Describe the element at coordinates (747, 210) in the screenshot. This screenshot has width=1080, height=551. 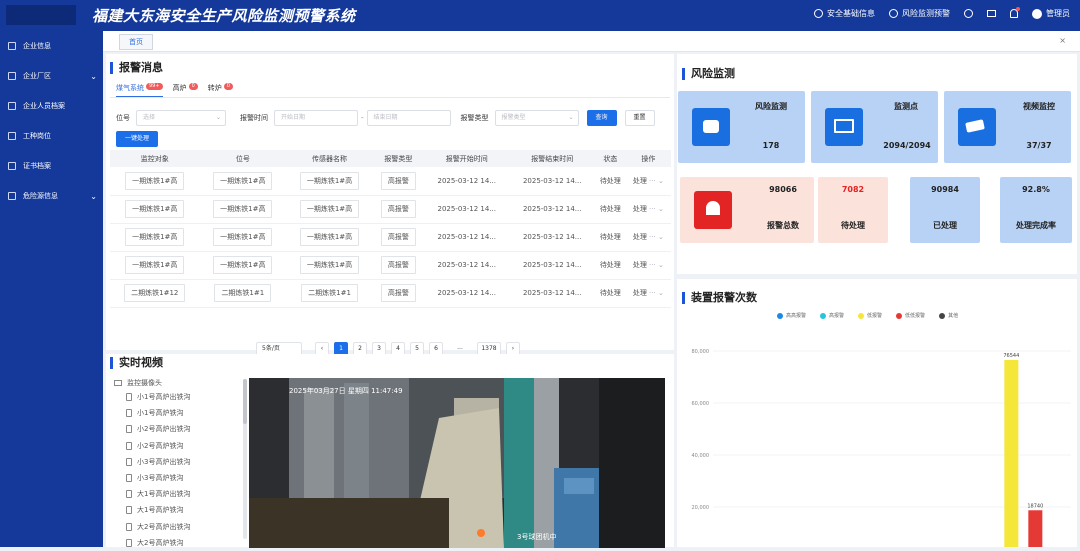
I see `total-alarms-card: 98066 报警总数` at that location.